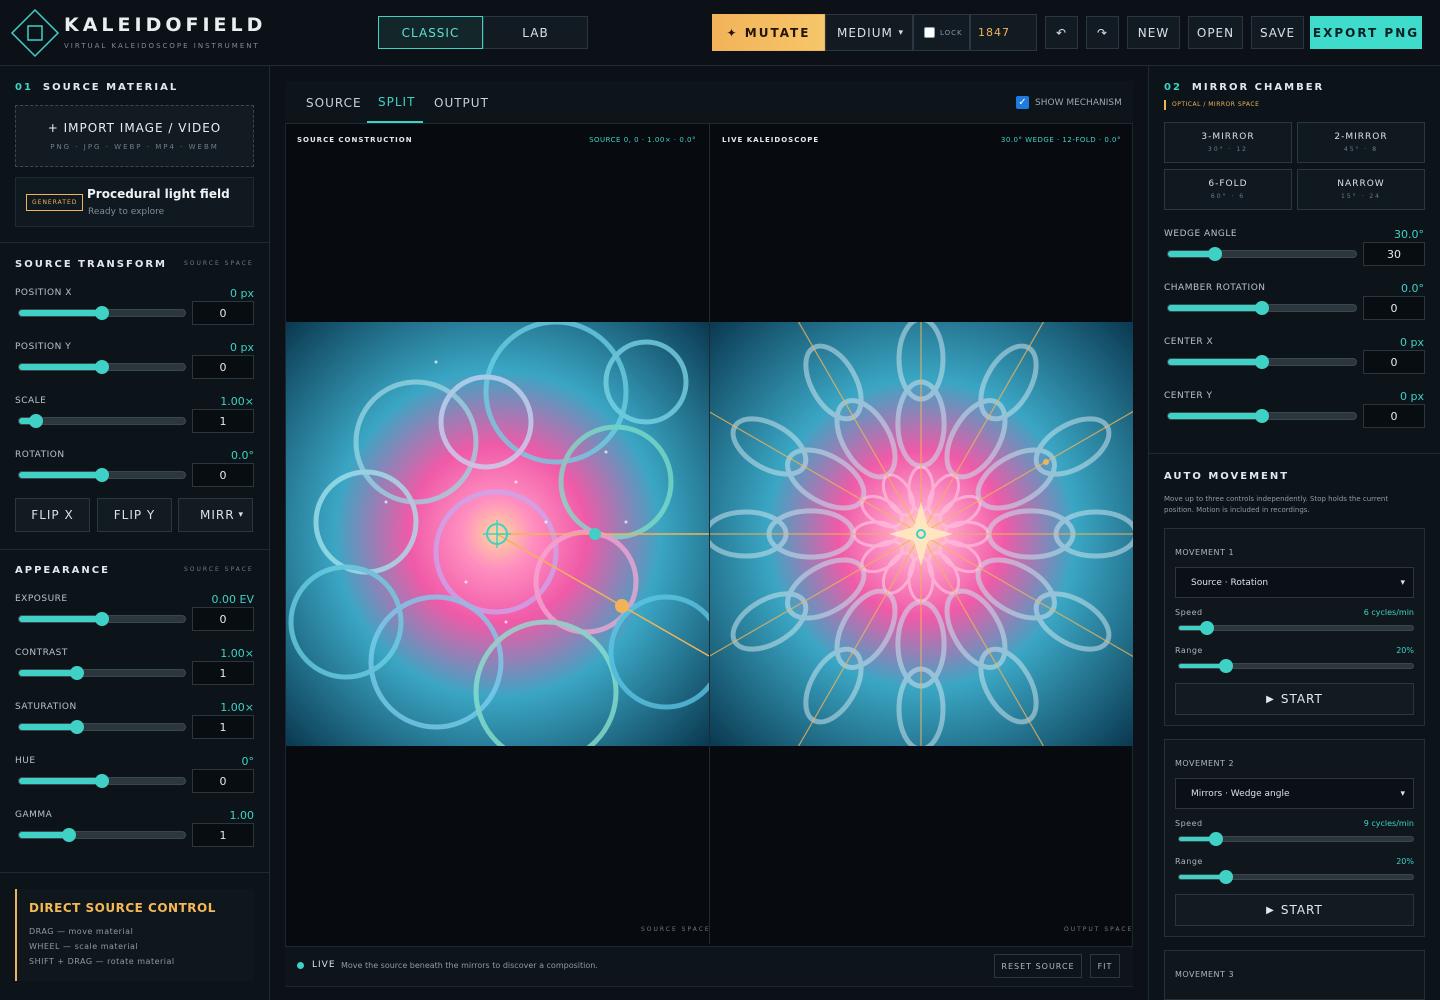  Describe the element at coordinates (1394, 254) in the screenshot. I see `number-input: 30` at that location.